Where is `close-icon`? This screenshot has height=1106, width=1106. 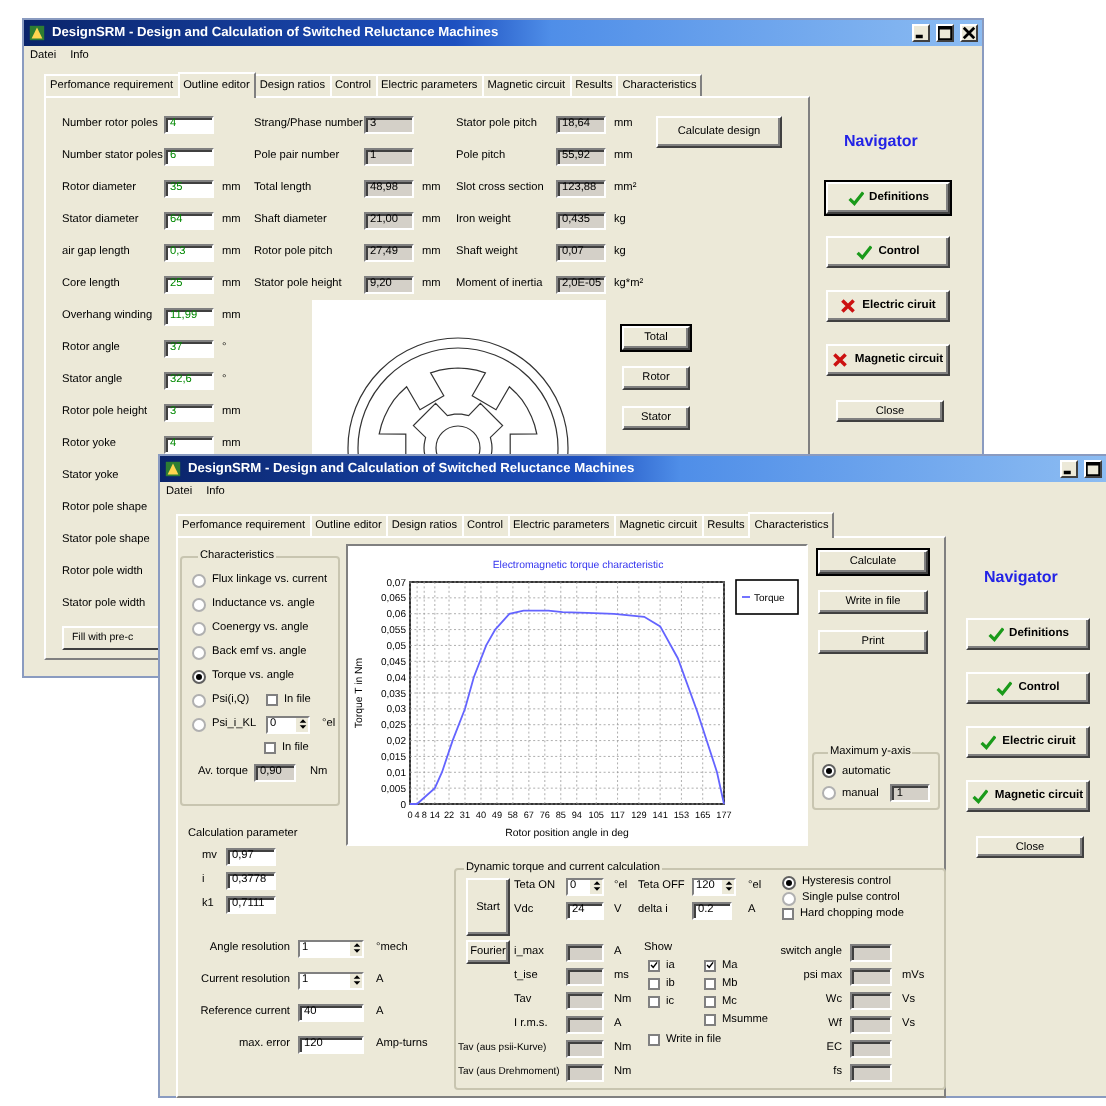 close-icon is located at coordinates (969, 33).